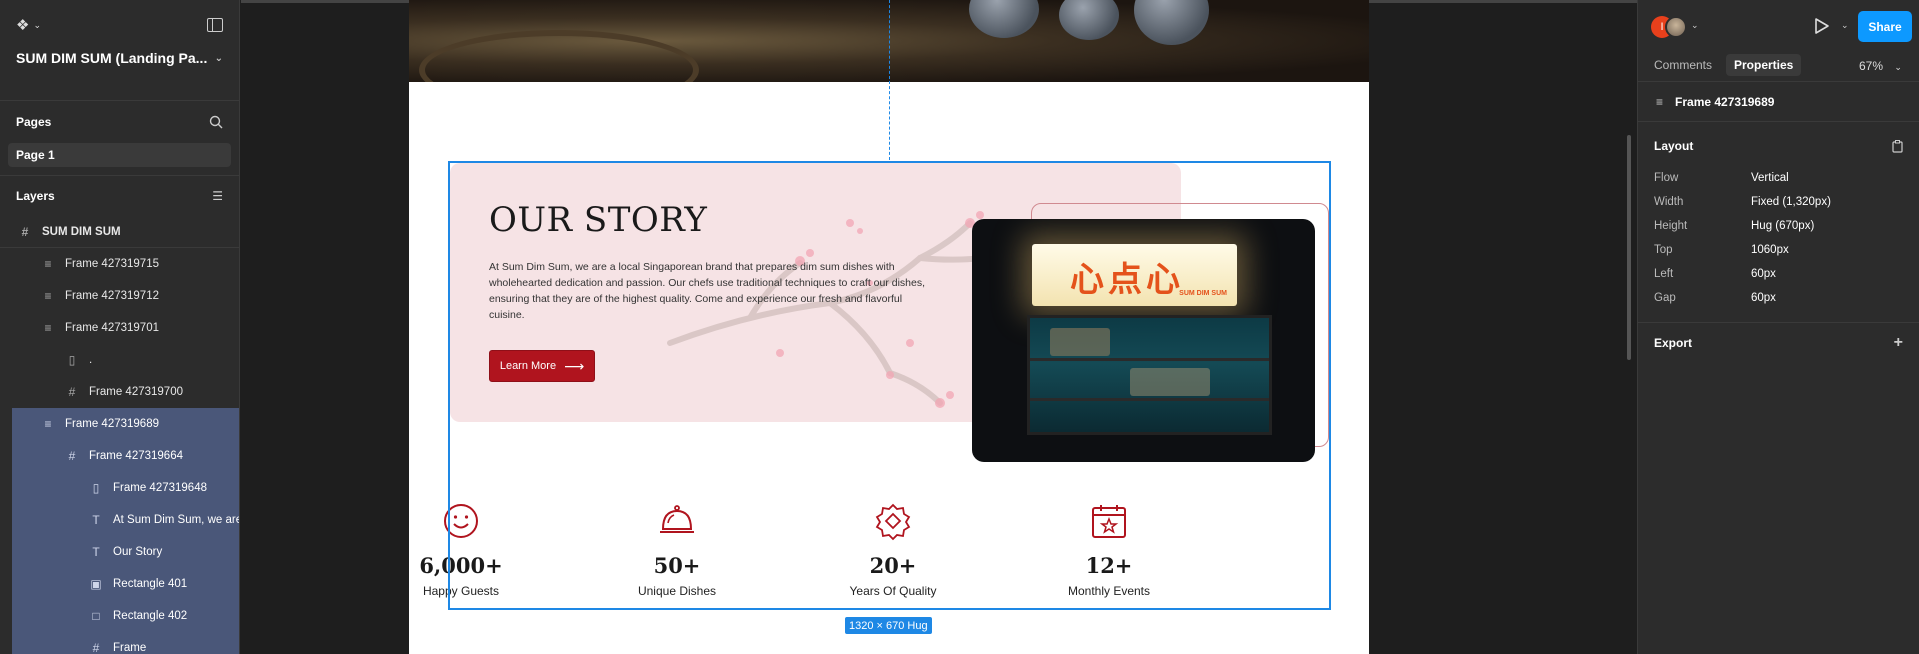 The image size is (1919, 654). I want to click on size-badge-label: 1320 × 670 Hug, so click(888, 625).